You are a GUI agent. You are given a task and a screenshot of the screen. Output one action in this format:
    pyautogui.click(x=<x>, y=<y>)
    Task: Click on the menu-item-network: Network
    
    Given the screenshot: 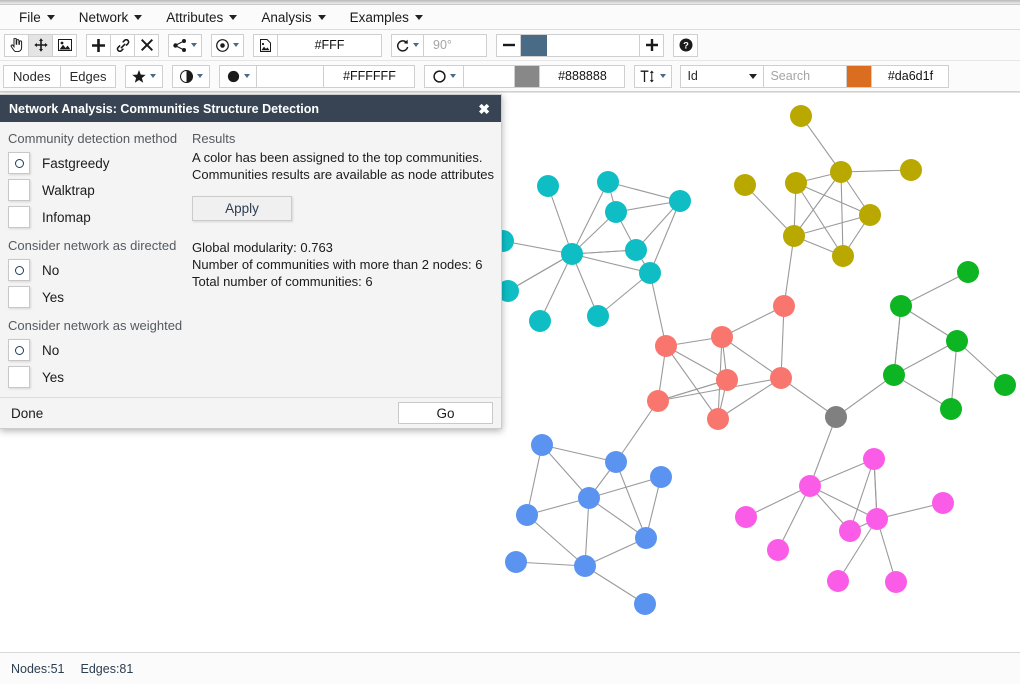 What is the action you would take?
    pyautogui.click(x=111, y=17)
    